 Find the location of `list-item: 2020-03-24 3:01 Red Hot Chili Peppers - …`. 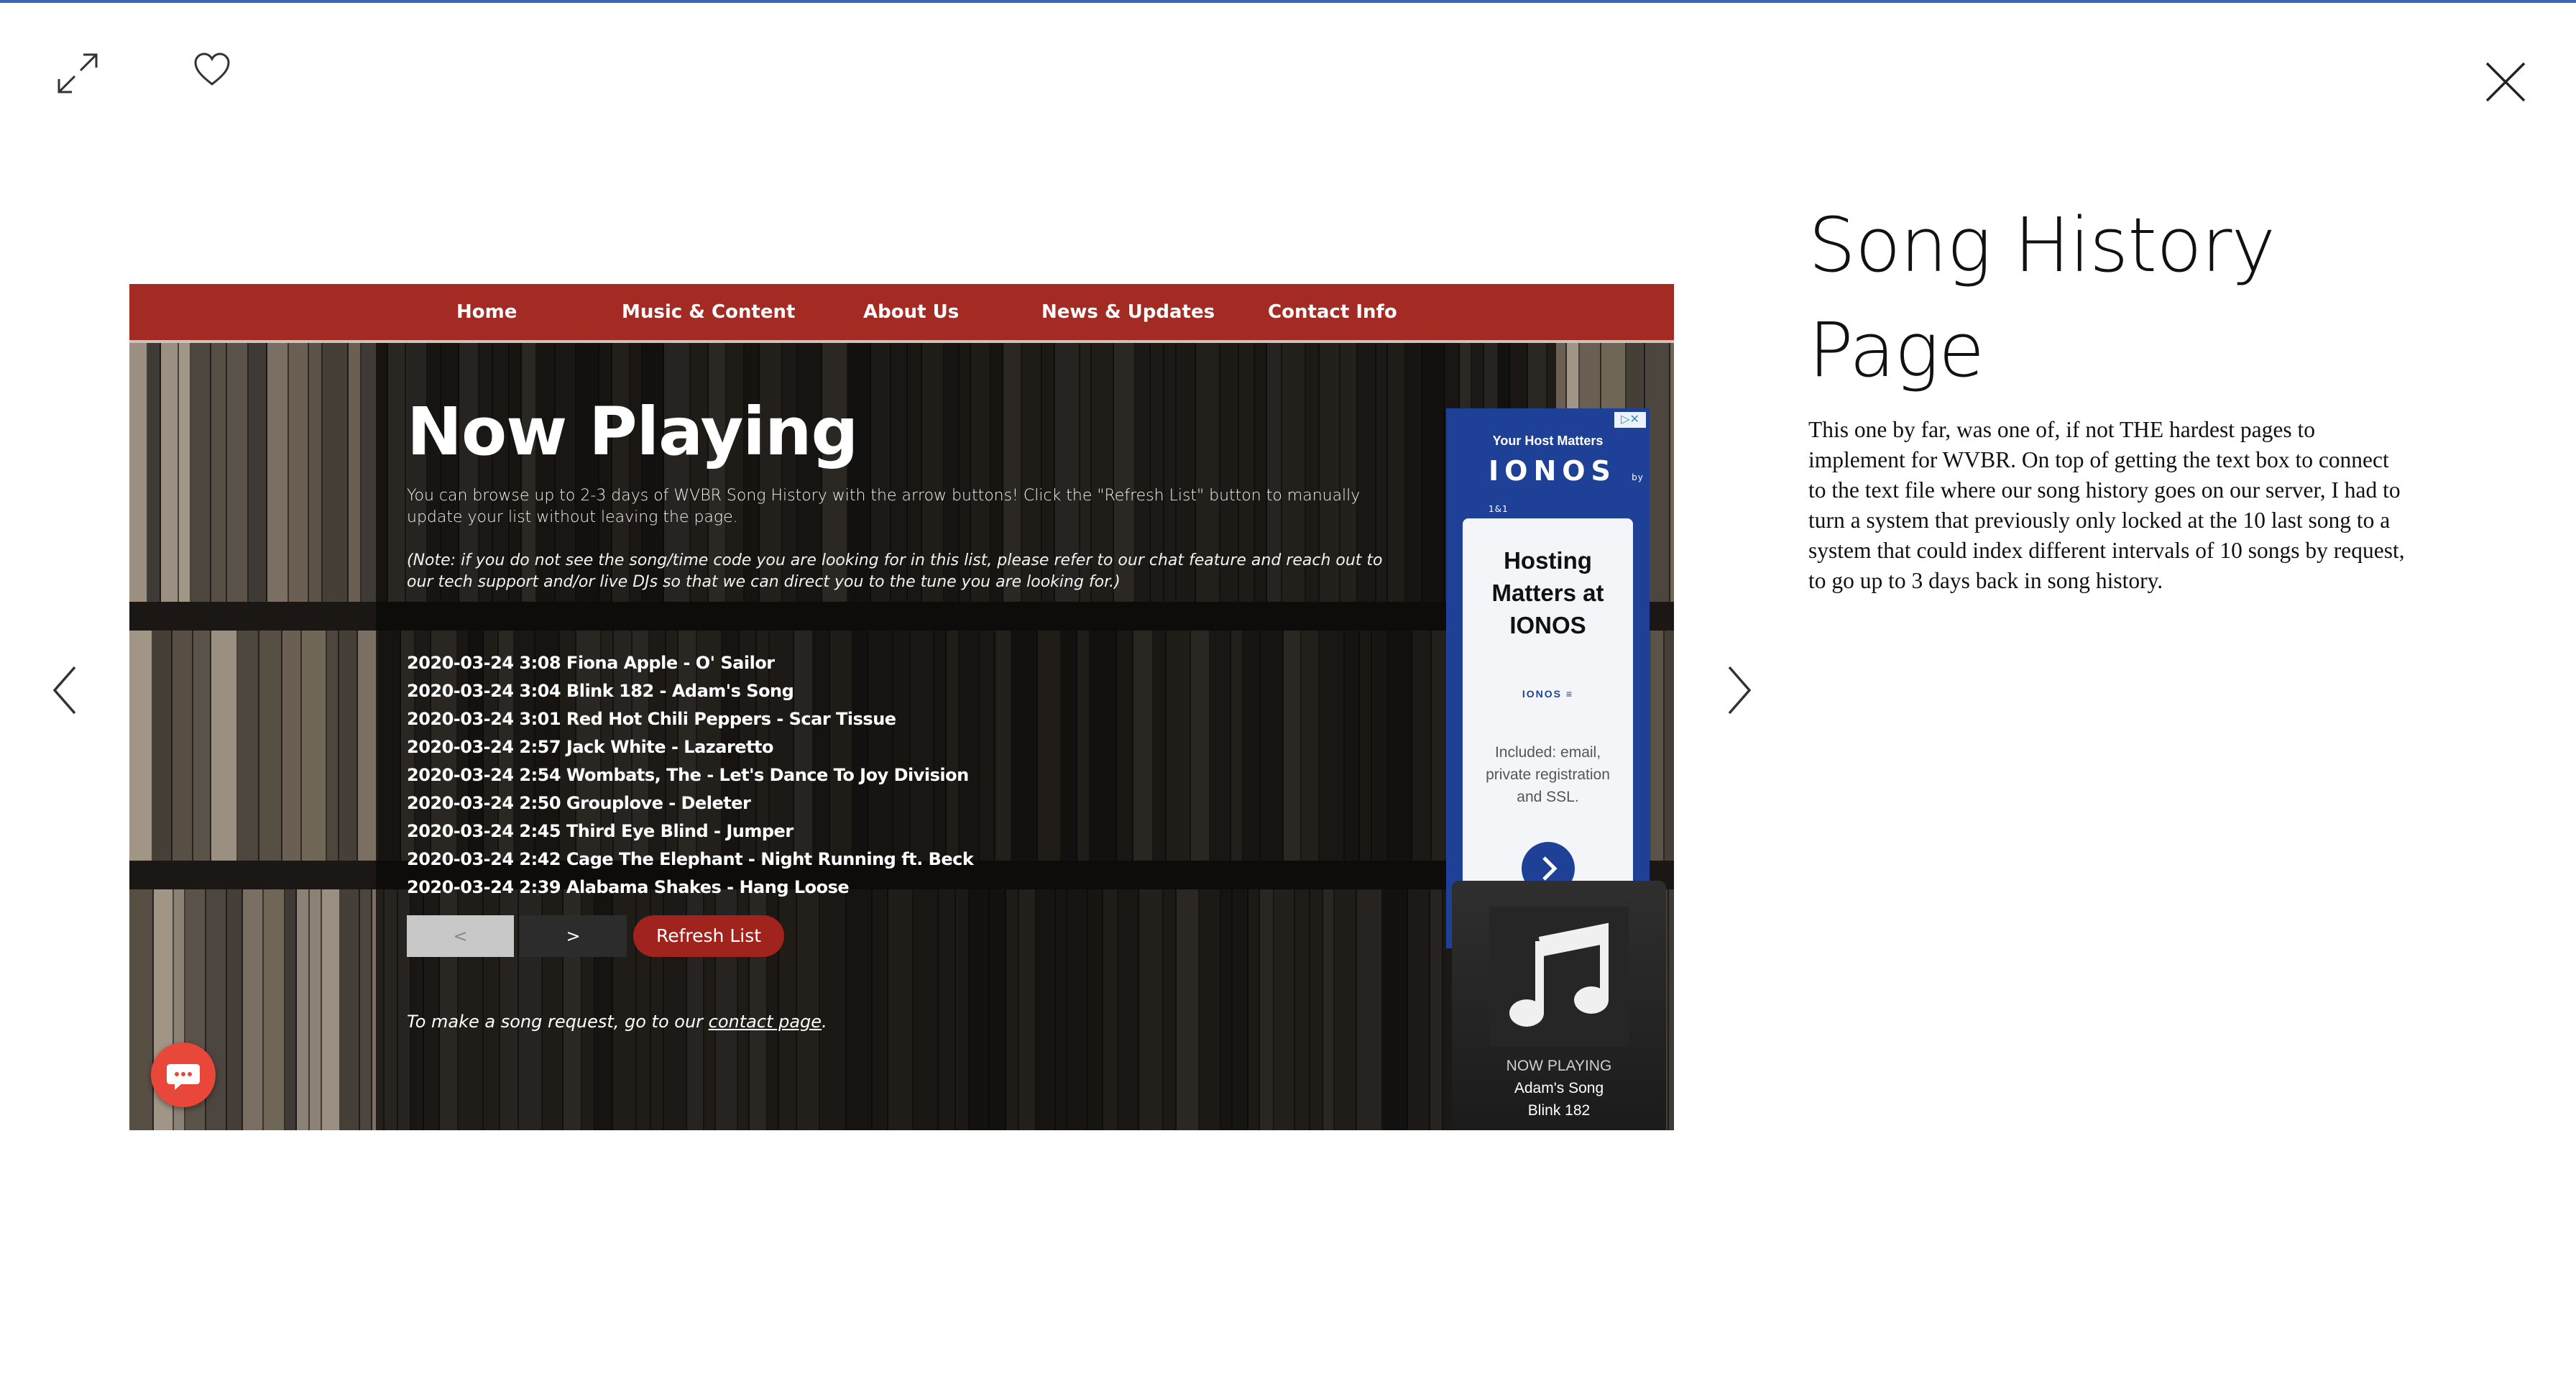

list-item: 2020-03-24 3:01 Red Hot Chili Peppers - … is located at coordinates (651, 719).